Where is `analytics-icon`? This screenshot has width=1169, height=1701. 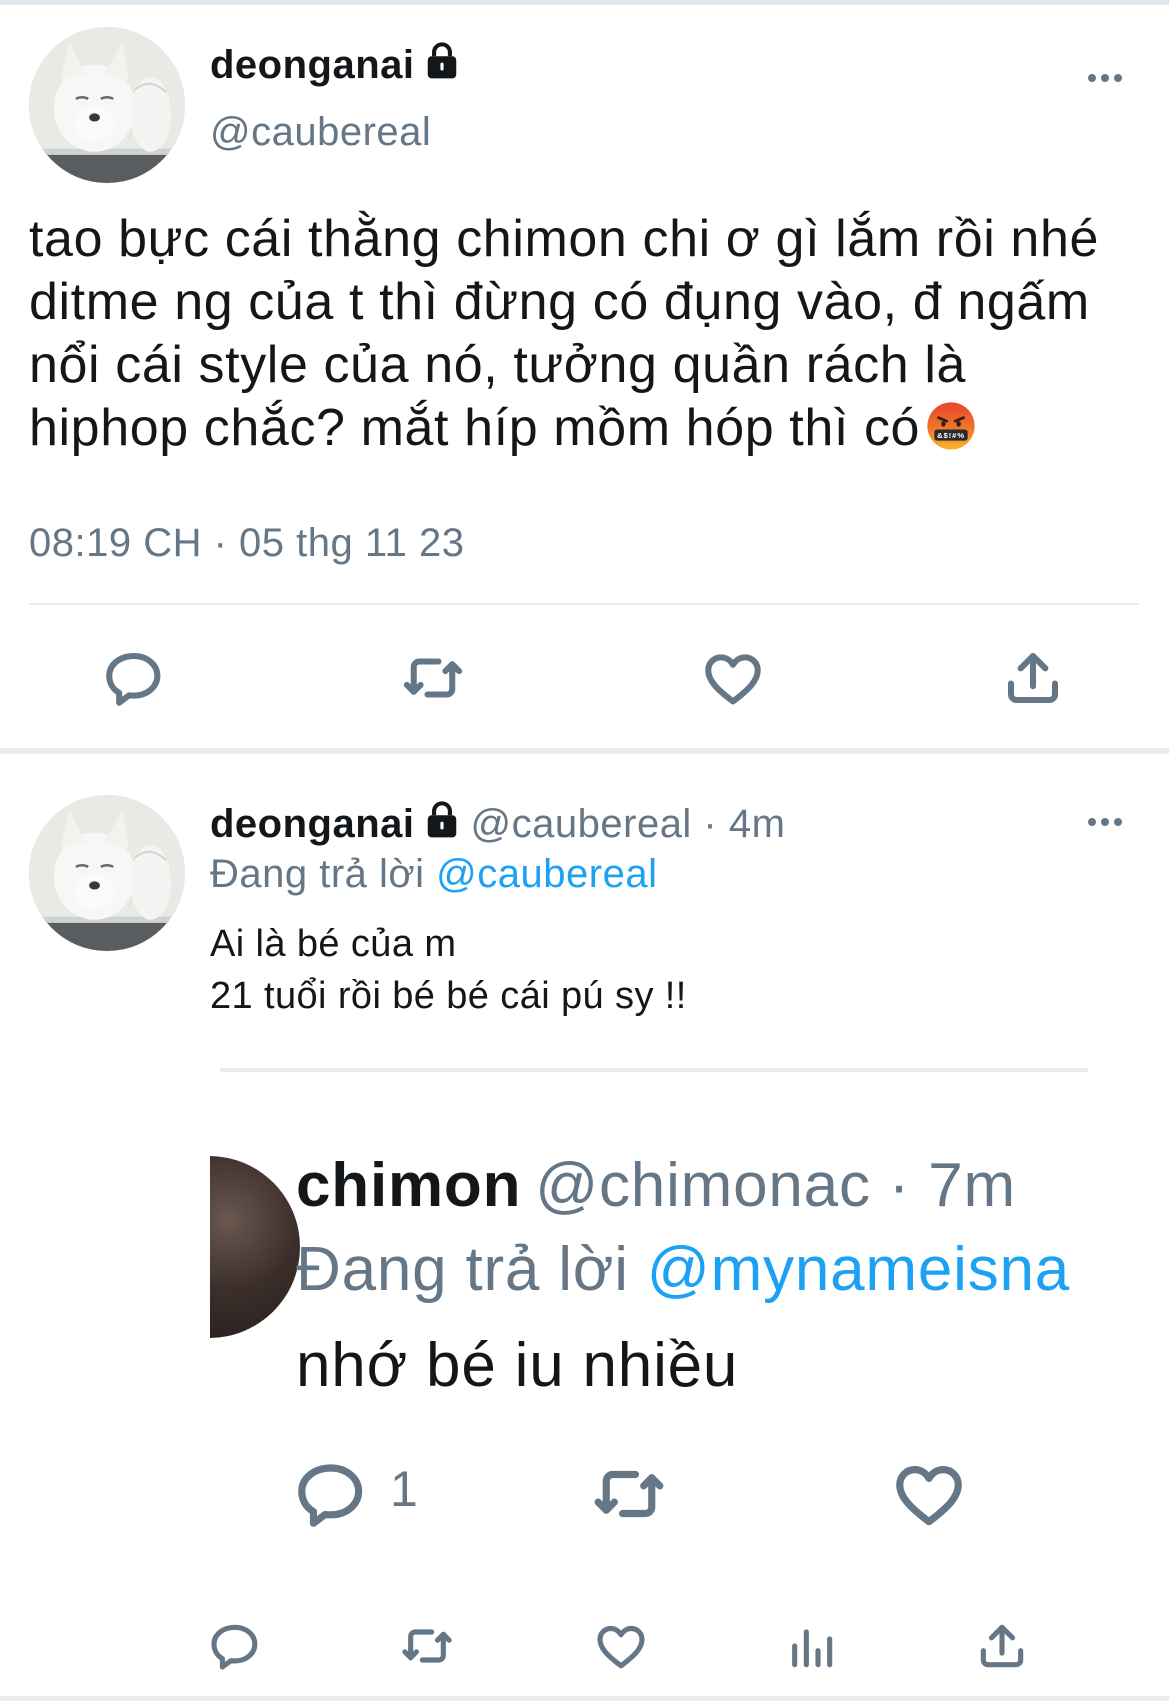
analytics-icon is located at coordinates (811, 1646).